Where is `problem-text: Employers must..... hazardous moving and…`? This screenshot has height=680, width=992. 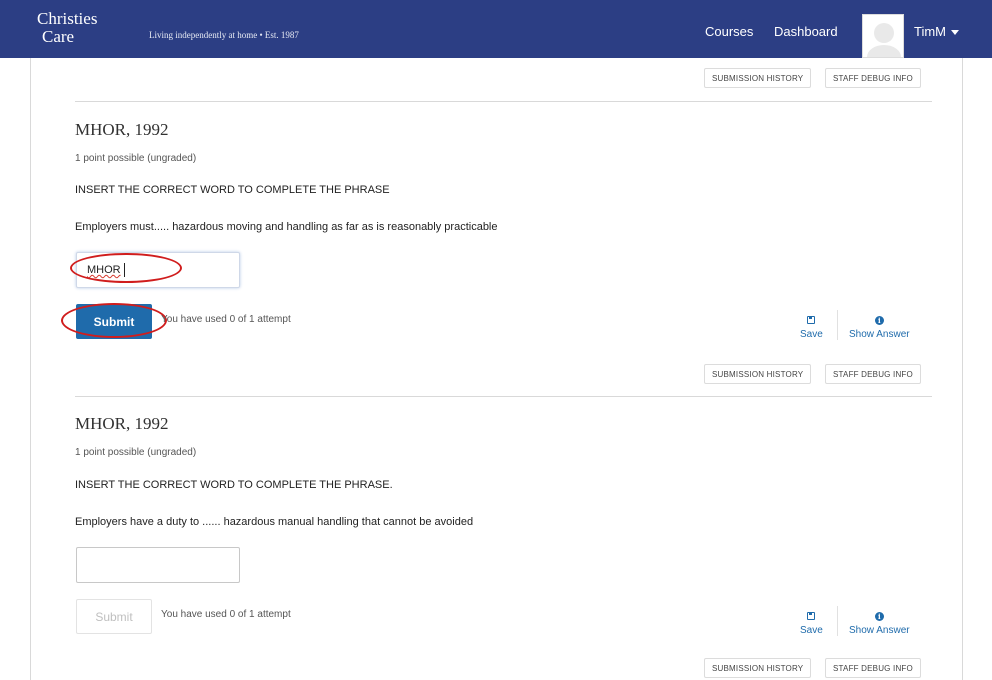
problem-text: Employers must..... hazardous moving and… is located at coordinates (286, 227).